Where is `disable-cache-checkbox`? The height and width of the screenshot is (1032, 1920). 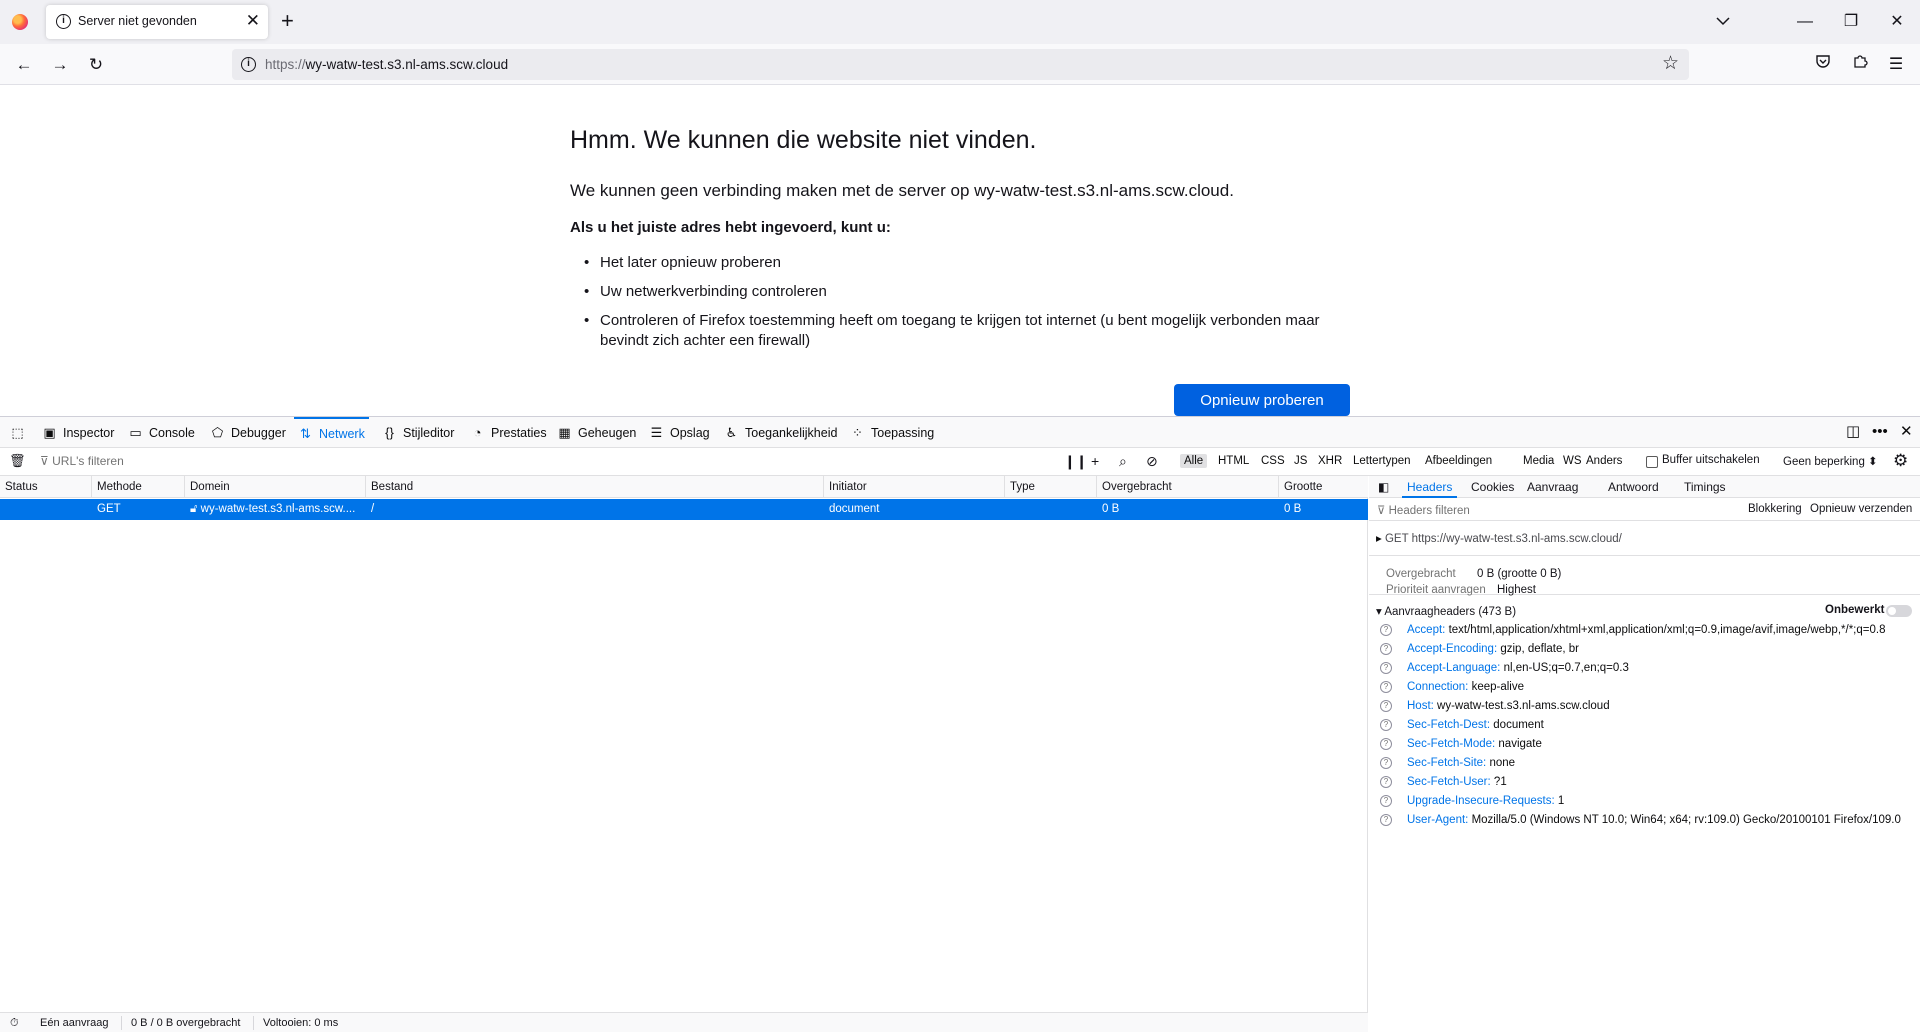 disable-cache-checkbox is located at coordinates (1652, 462).